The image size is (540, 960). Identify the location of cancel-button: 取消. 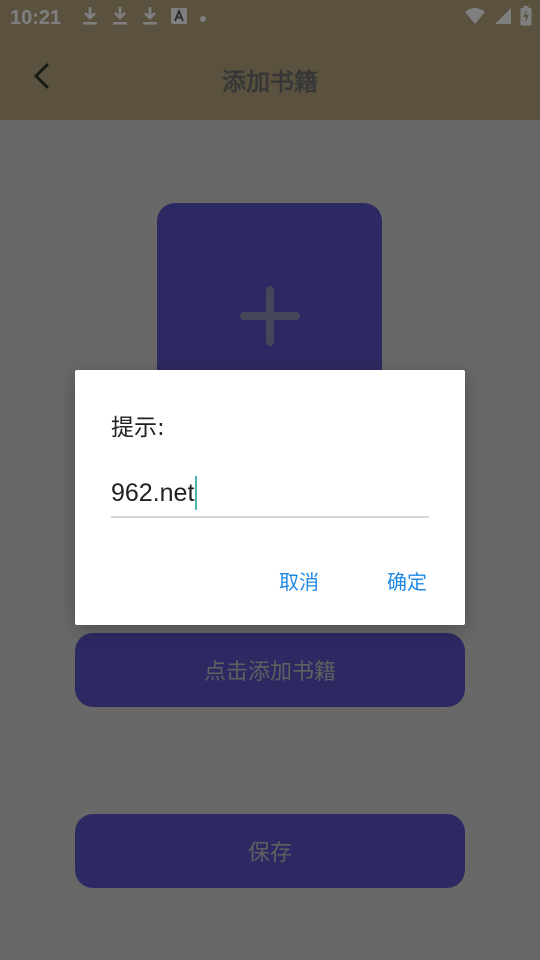
(299, 580).